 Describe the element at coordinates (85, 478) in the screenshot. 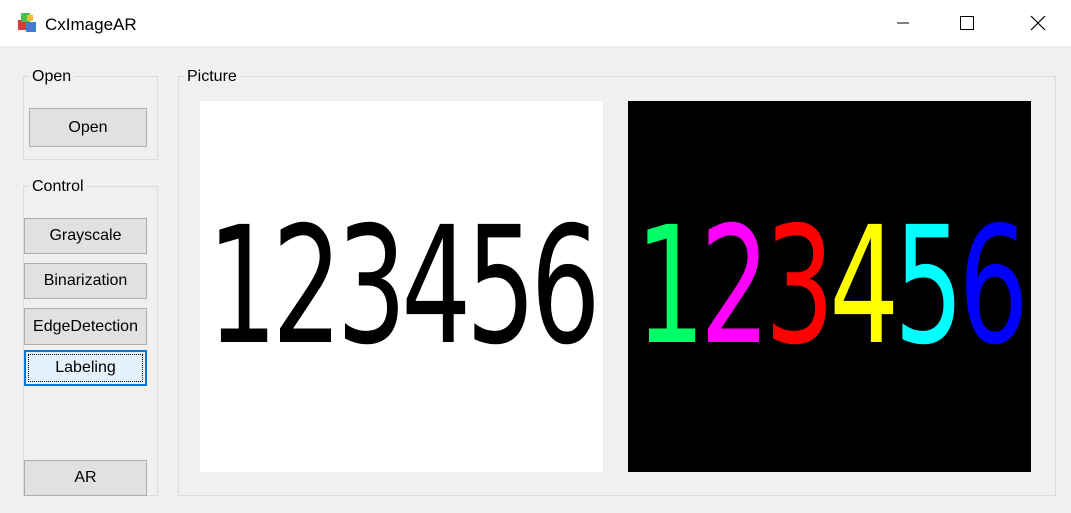

I see `ar-button: AR` at that location.